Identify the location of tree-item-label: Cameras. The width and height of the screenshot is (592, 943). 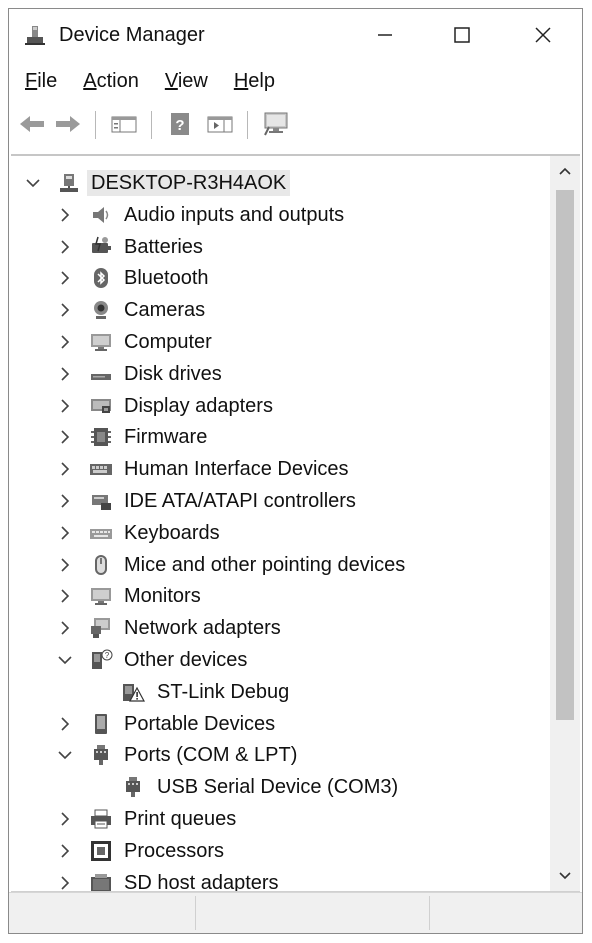
(165, 310).